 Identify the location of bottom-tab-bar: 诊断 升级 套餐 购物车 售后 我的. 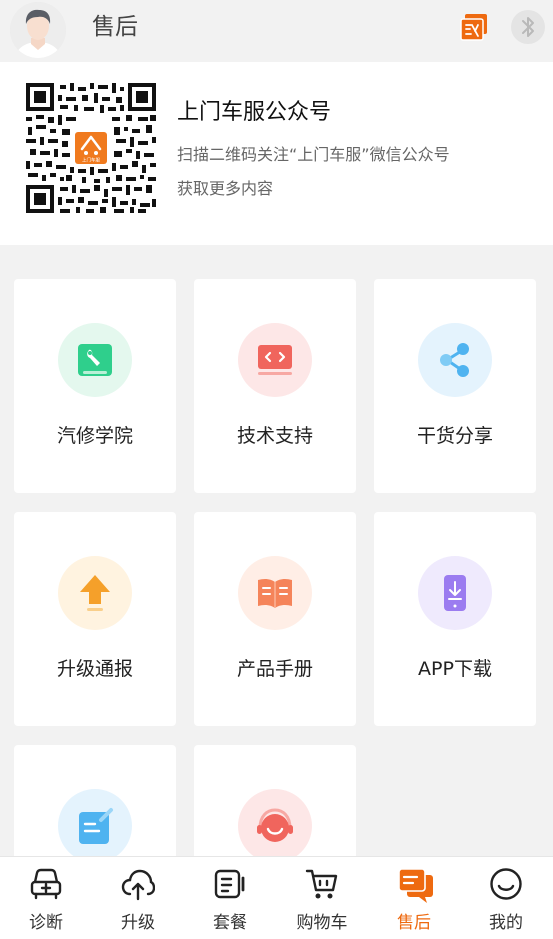
(276, 897).